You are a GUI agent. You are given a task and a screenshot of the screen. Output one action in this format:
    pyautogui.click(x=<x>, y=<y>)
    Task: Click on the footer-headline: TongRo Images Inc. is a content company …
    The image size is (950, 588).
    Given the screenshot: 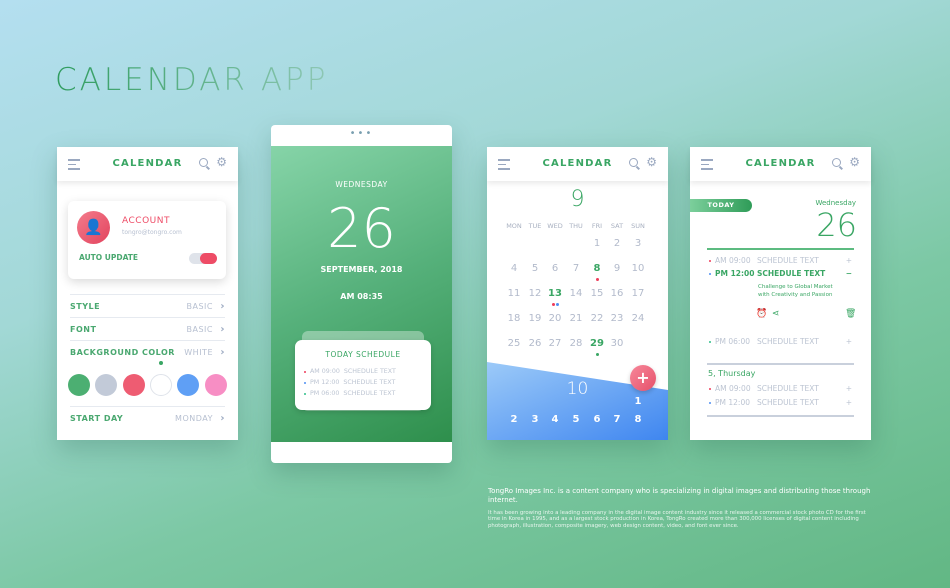 What is the action you would take?
    pyautogui.click(x=679, y=495)
    